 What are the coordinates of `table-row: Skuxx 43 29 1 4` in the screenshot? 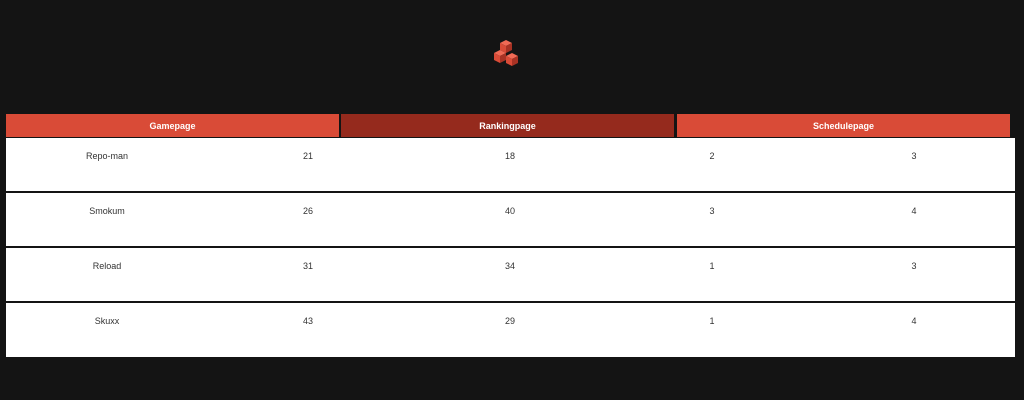 It's located at (510, 329).